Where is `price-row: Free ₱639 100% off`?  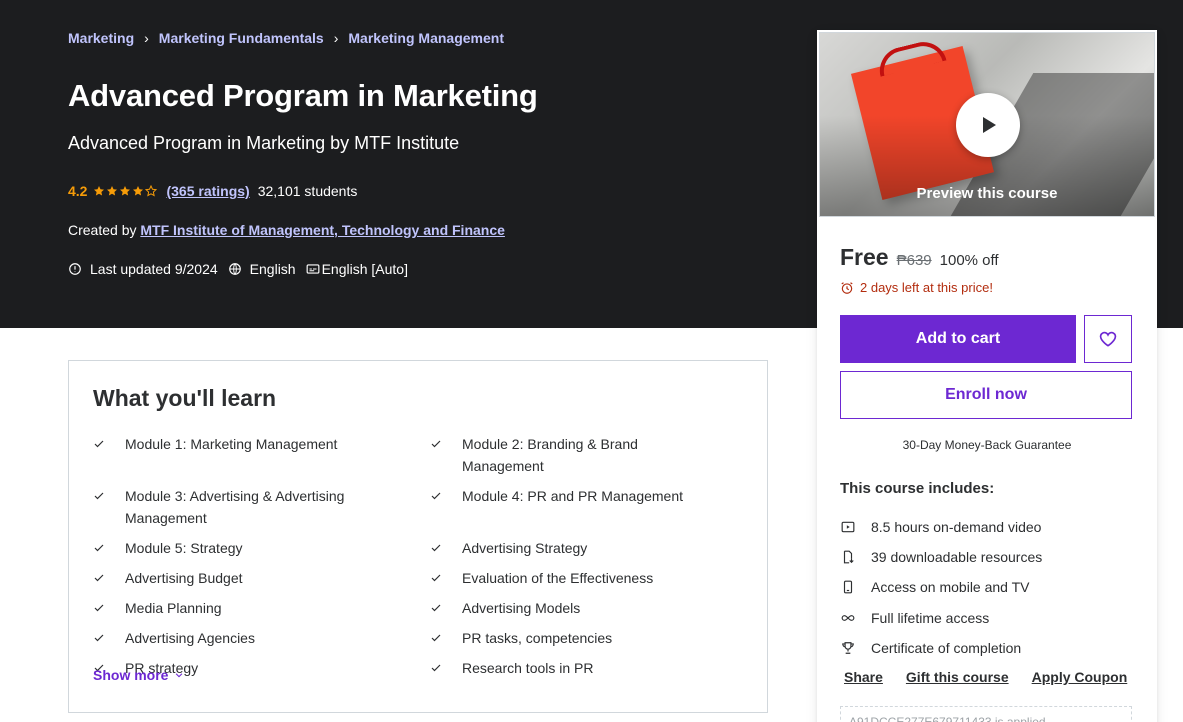 price-row: Free ₱639 100% off is located at coordinates (919, 257).